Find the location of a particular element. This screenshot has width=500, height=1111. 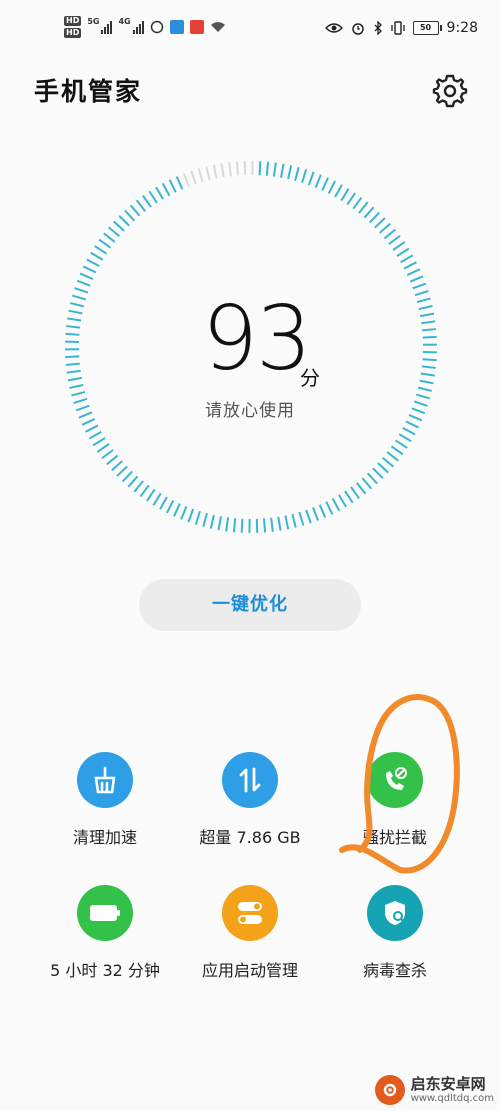

wifi-icon is located at coordinates (217, 27).